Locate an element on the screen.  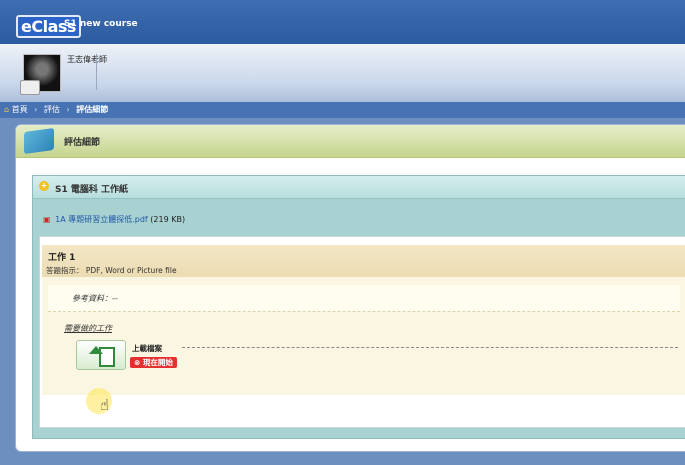
course-title: S1 new course is located at coordinates (101, 24).